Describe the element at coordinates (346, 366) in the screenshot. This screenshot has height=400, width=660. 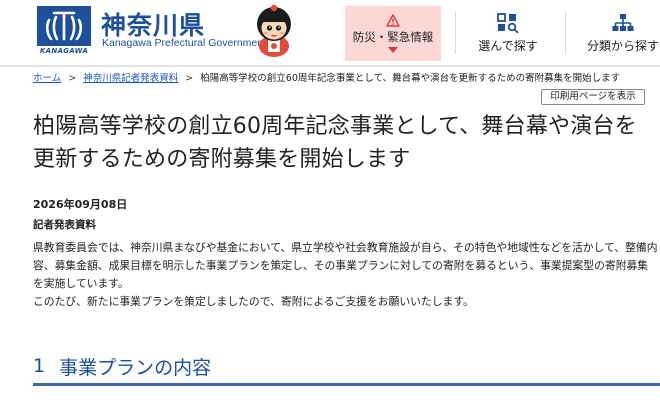
I see `section-heading: 1 事業プランの内容` at that location.